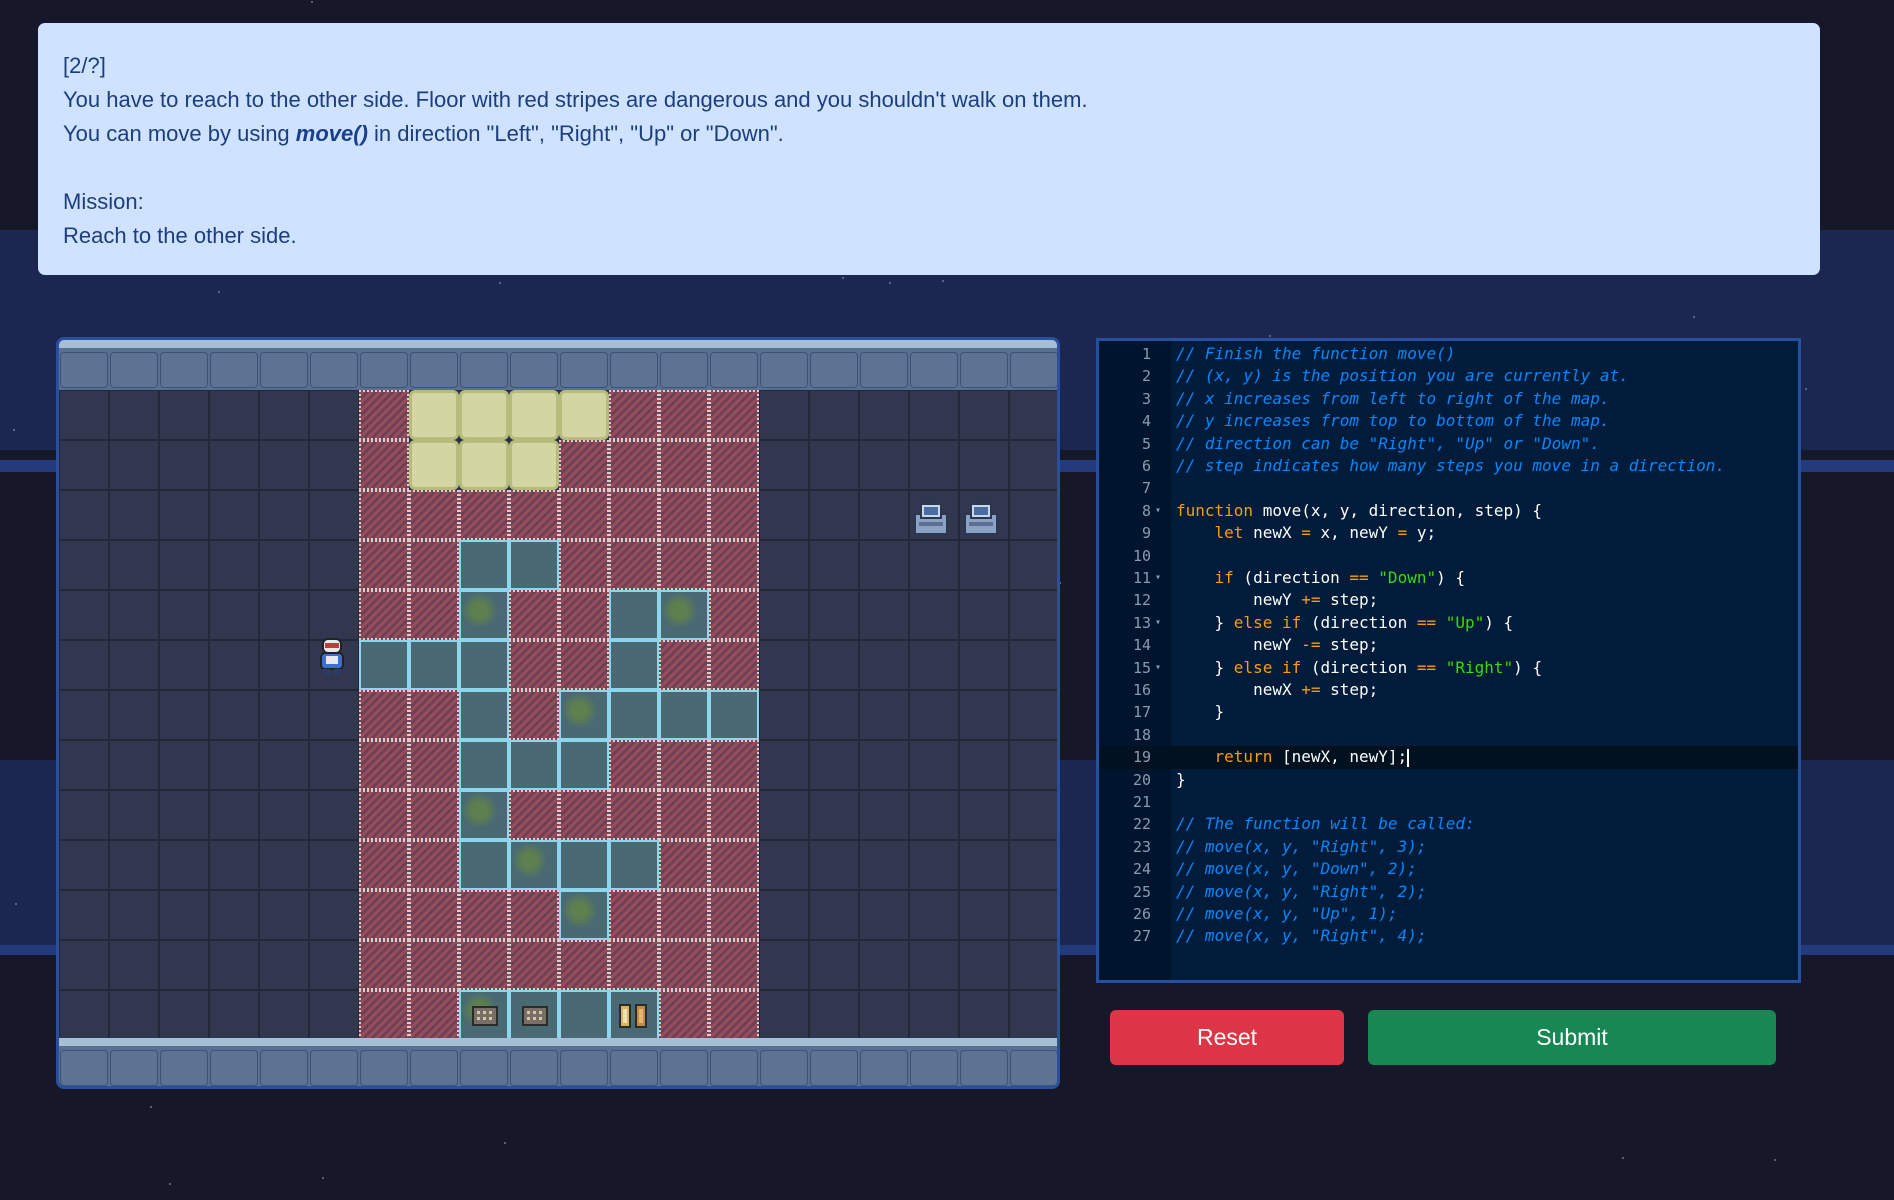 The image size is (1894, 1200). What do you see at coordinates (84, 65) in the screenshot?
I see `level-indicator: [2/?]` at bounding box center [84, 65].